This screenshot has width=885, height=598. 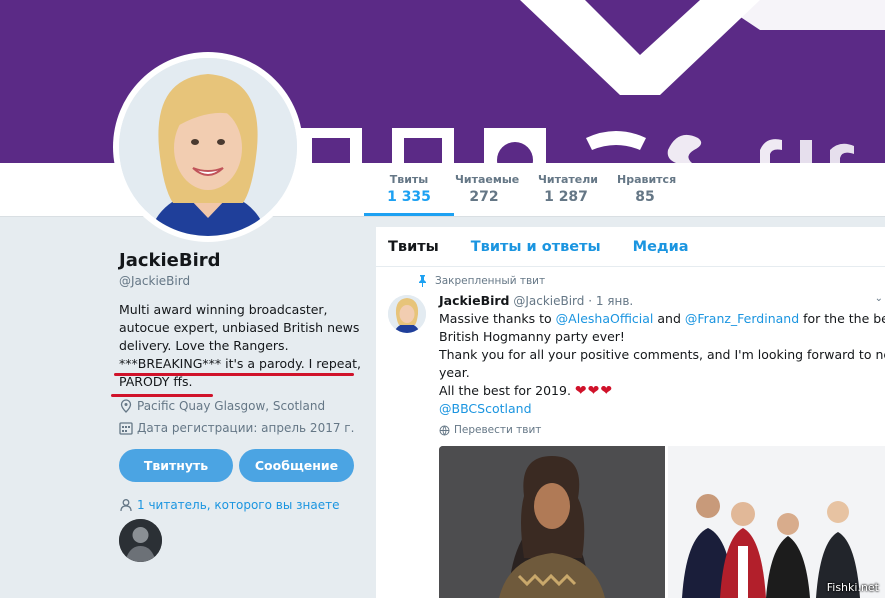 I want to click on followers-you-know: 1 читатель, которого вы знаете, so click(x=239, y=505).